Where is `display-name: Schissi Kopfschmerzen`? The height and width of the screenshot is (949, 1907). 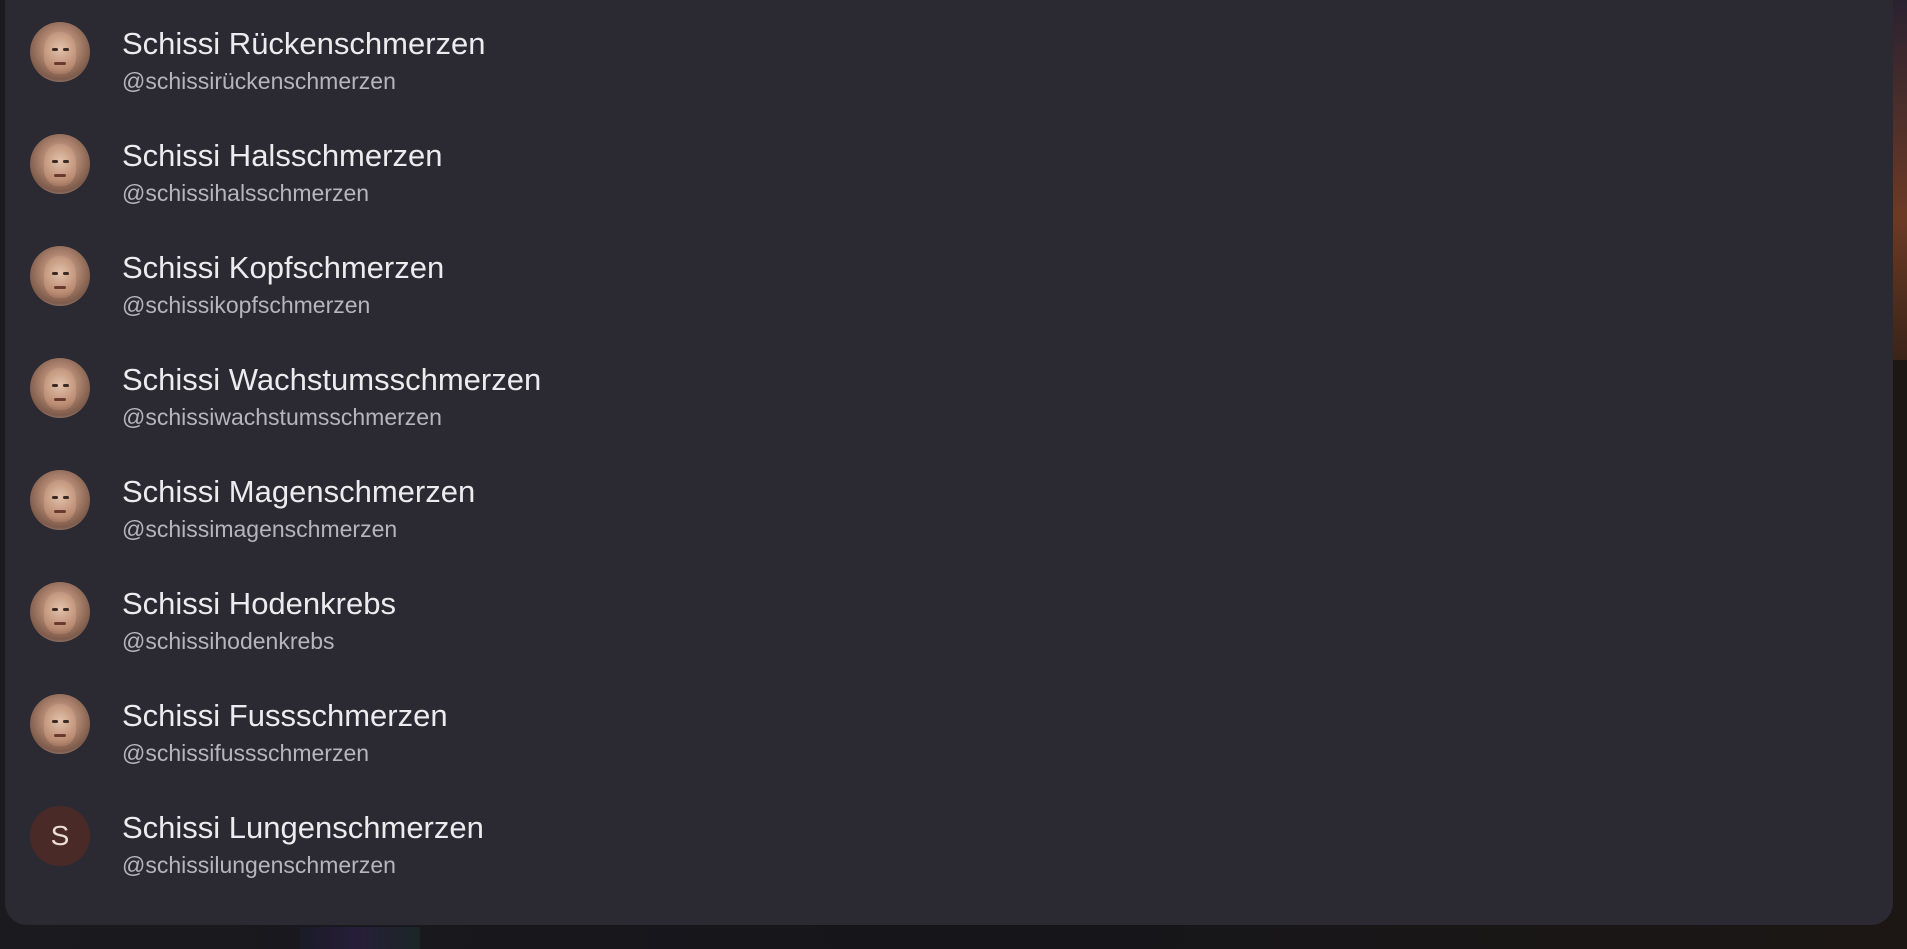 display-name: Schissi Kopfschmerzen is located at coordinates (283, 267).